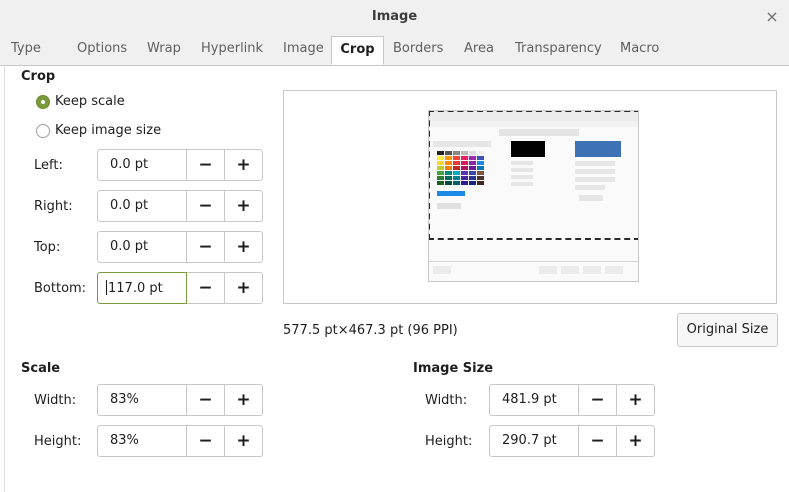 This screenshot has height=492, width=789. I want to click on image-height-spinbox: 290.7 pt − +, so click(572, 441).